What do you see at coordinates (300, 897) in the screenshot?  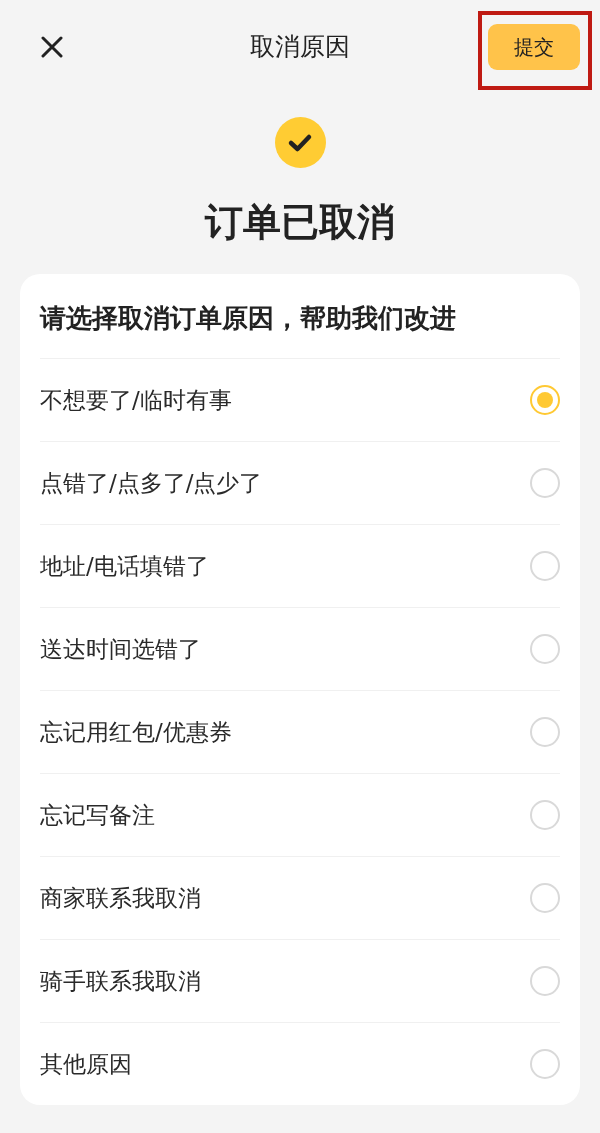 I see `reason-option: 商家联系我取消` at bounding box center [300, 897].